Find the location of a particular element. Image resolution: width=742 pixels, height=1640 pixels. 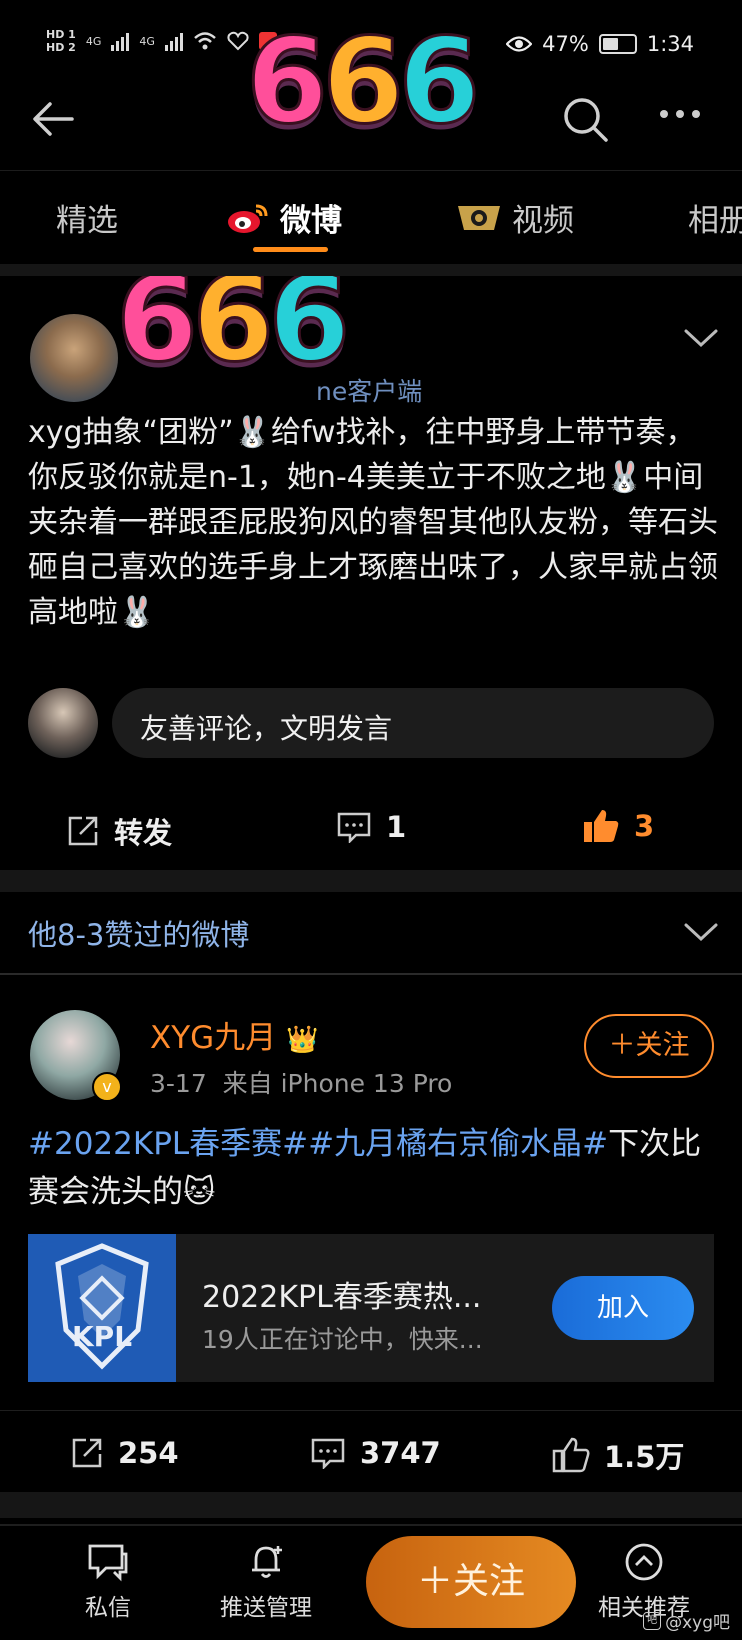

post2-comment-button: 3747 is located at coordinates (375, 1453).